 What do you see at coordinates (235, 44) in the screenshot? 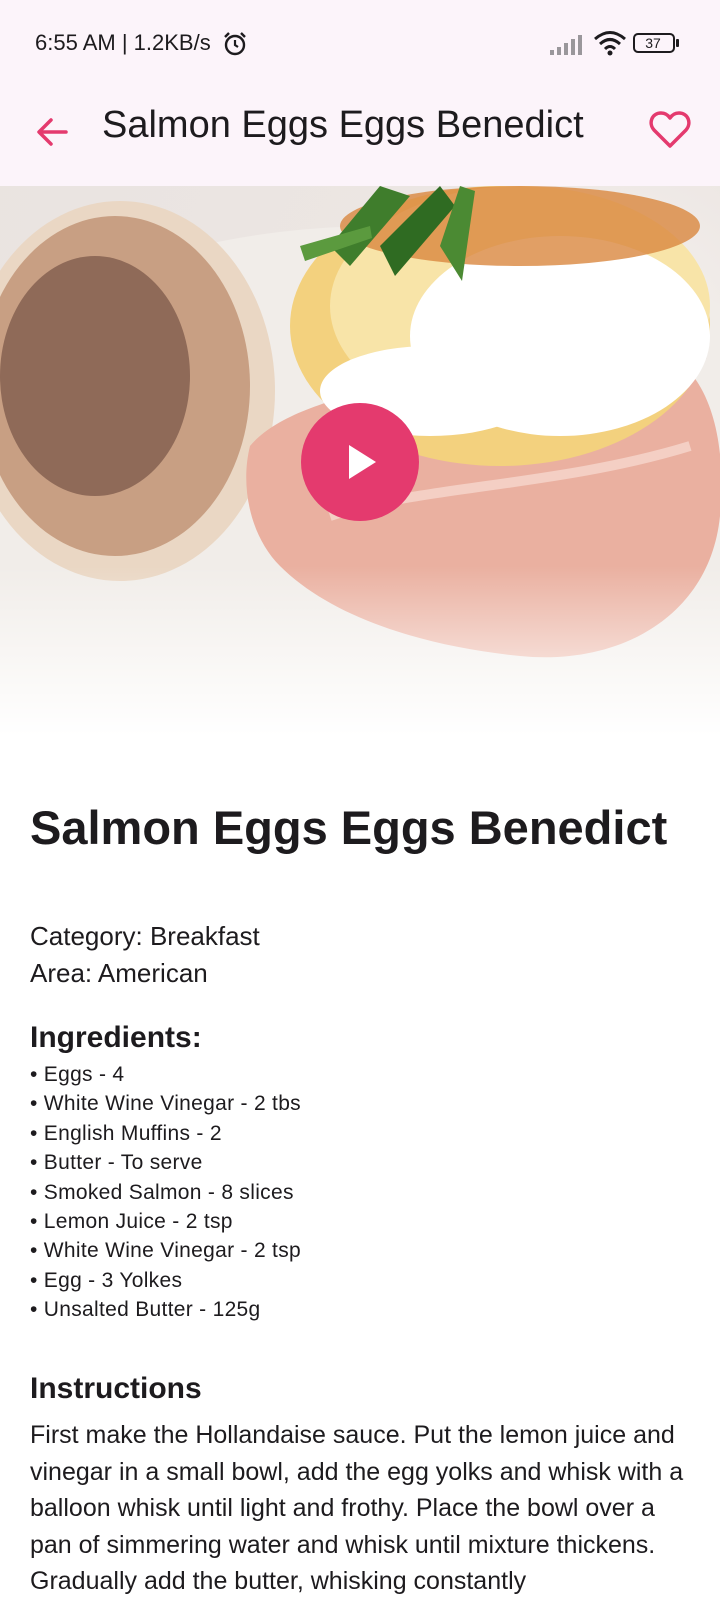
I see `alarm-icon` at bounding box center [235, 44].